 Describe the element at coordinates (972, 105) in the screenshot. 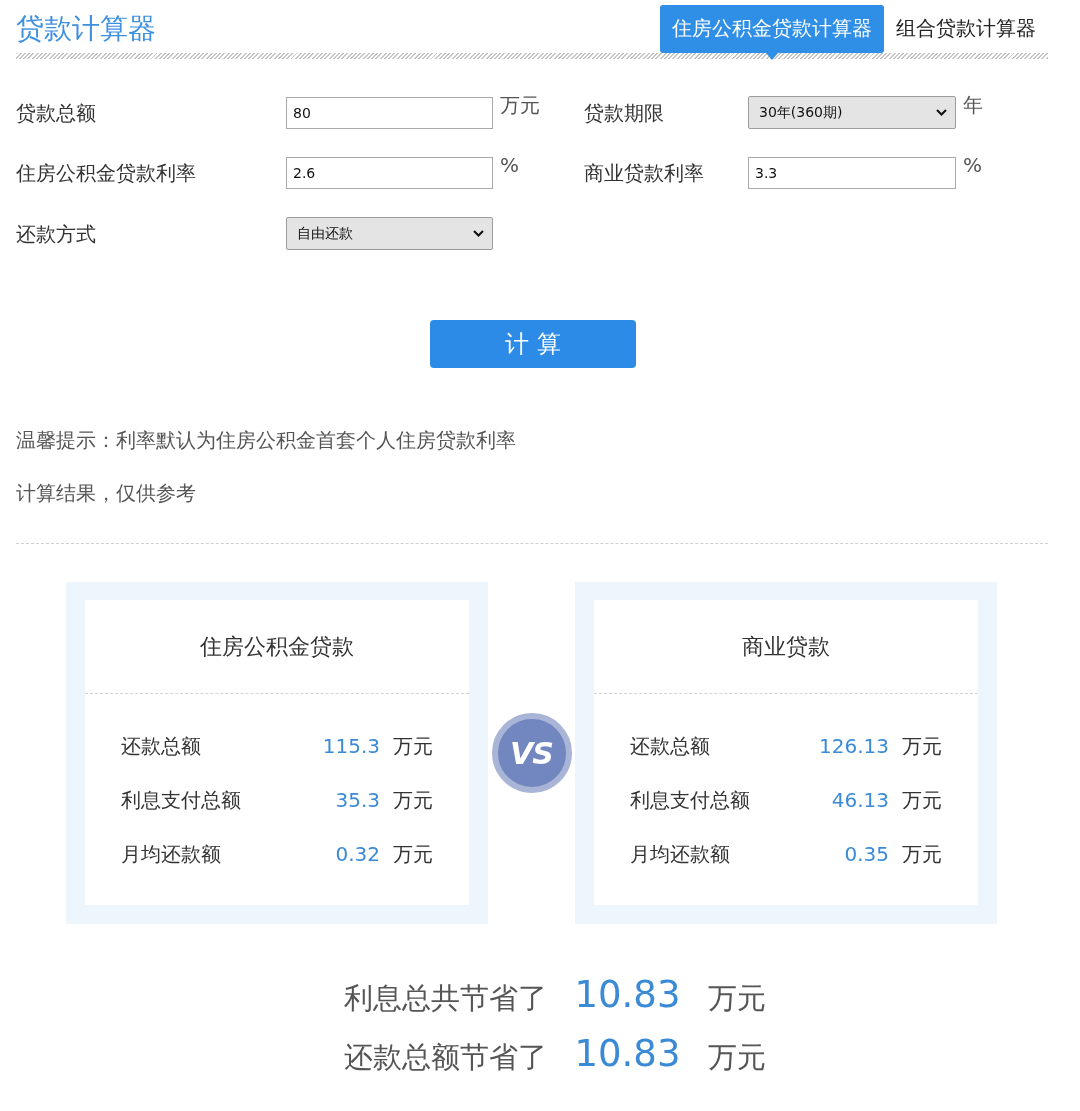

I see `unit-label: 年` at that location.